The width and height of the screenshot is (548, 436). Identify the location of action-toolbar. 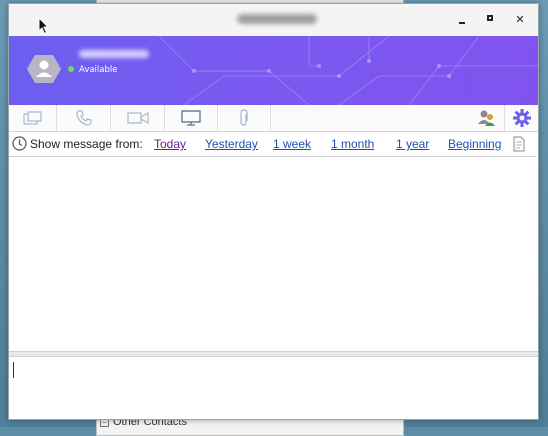
(273, 118).